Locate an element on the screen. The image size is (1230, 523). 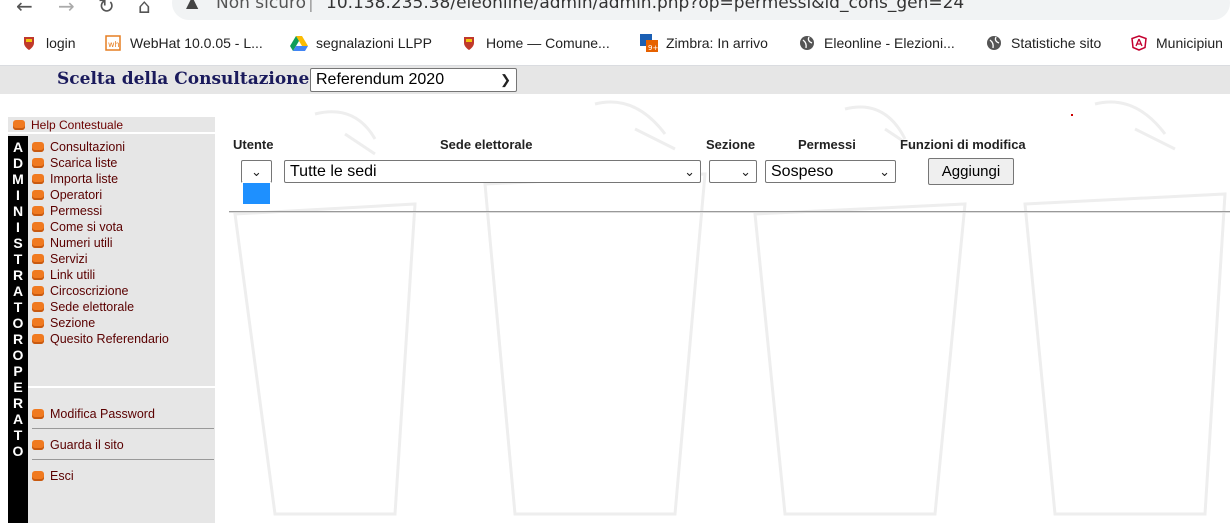
utente-dropdown-option is located at coordinates (256, 193).